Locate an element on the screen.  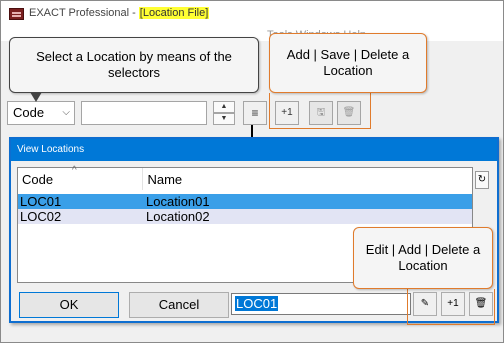
code-field-value: LOC01 is located at coordinates (257, 303).